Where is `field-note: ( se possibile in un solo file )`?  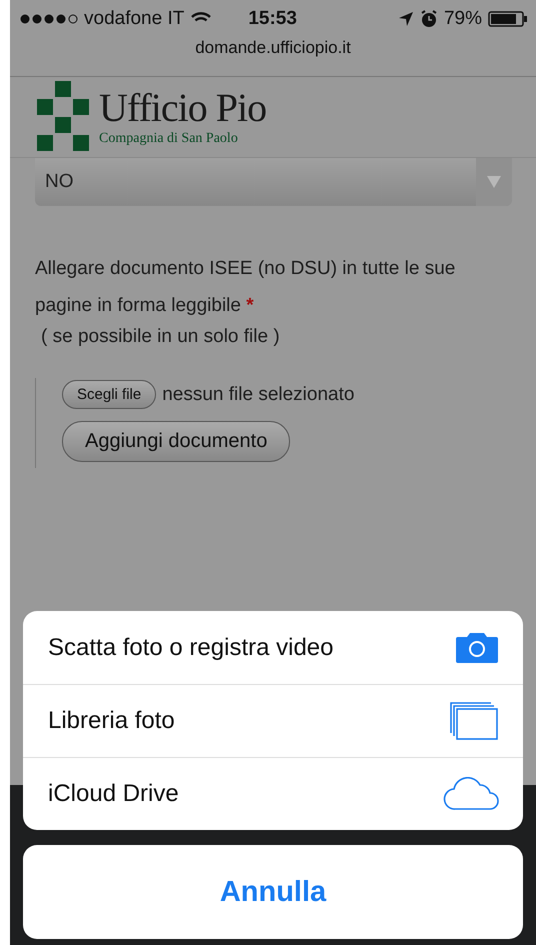
field-note: ( se possibile in un solo file ) is located at coordinates (161, 337).